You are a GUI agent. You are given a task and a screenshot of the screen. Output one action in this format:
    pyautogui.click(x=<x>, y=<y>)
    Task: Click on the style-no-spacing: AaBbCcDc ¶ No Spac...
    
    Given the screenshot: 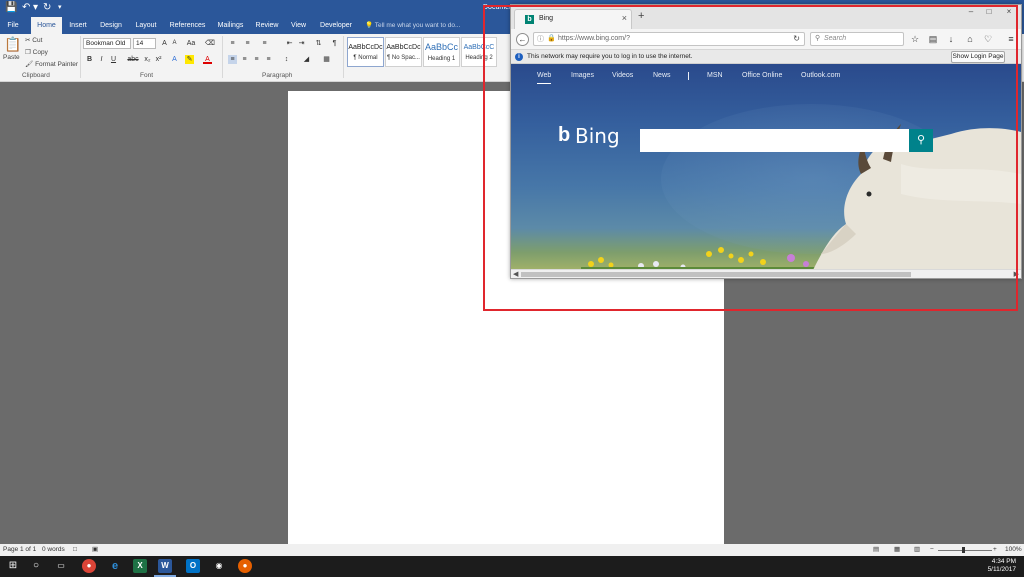 What is the action you would take?
    pyautogui.click(x=403, y=52)
    